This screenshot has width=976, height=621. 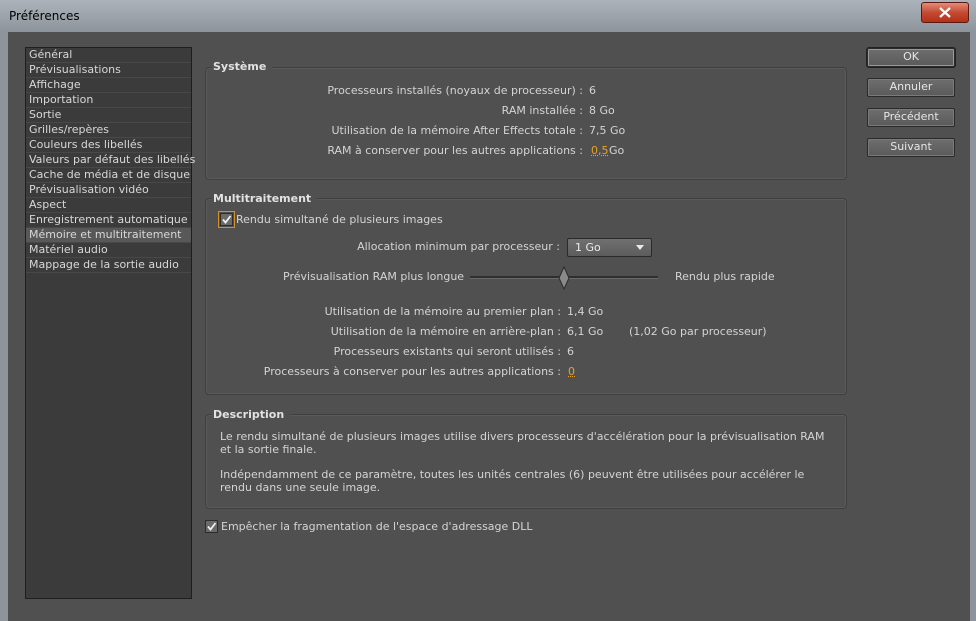 What do you see at coordinates (640, 247) in the screenshot?
I see `dropdown-arrow-icon` at bounding box center [640, 247].